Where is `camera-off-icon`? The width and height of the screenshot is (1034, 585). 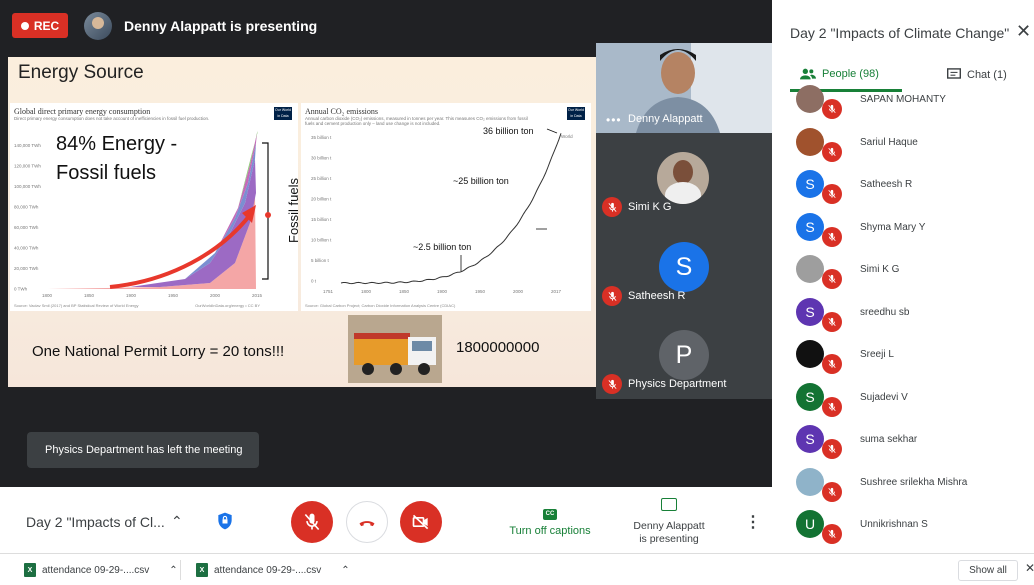 camera-off-icon is located at coordinates (420, 522).